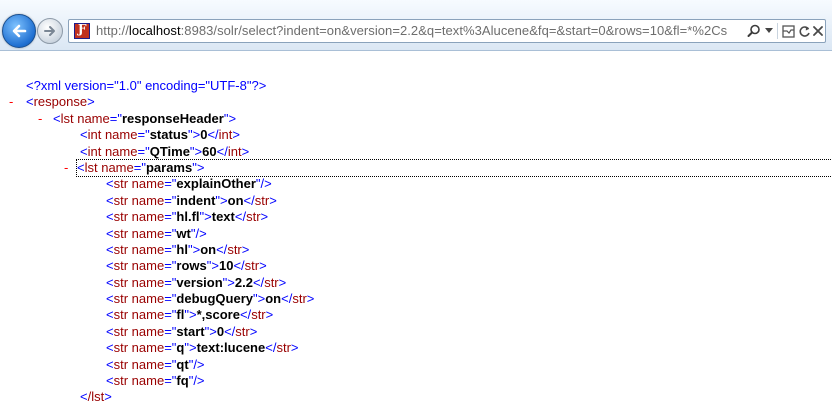 The image size is (832, 406). I want to click on param-element: <str name="hl.fl">text</str>, so click(187, 217).